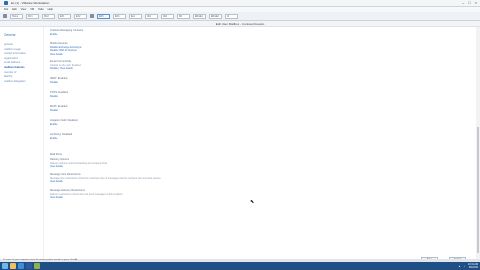  I want to click on file-explorer-icon, so click(13, 266).